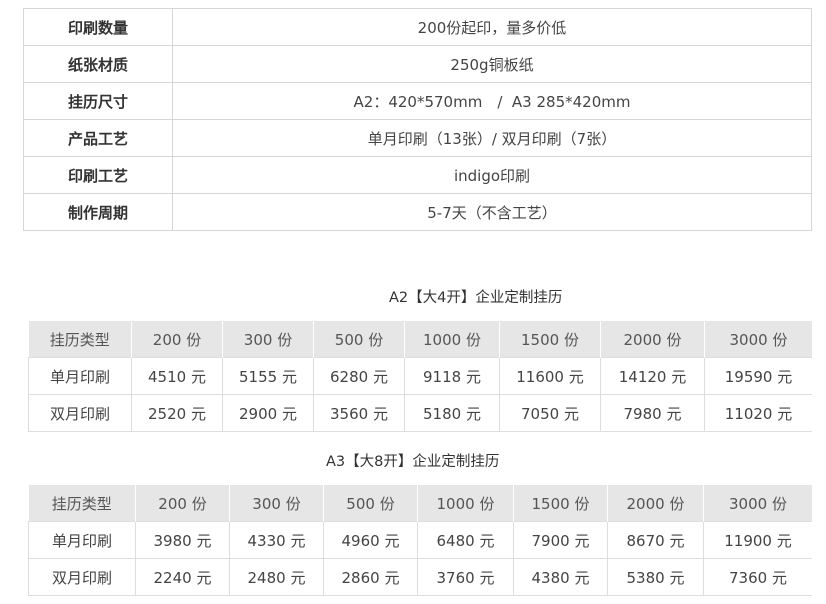 This screenshot has height=604, width=826. I want to click on spec-row-quantity: 印刷数量 200份起印，量多价低, so click(417, 27).